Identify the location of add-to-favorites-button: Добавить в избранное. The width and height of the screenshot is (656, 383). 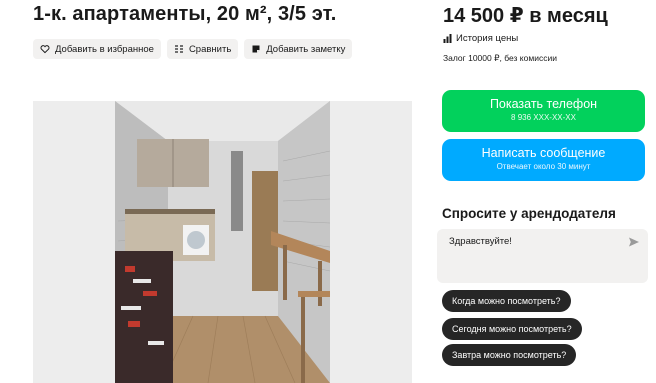
(97, 49).